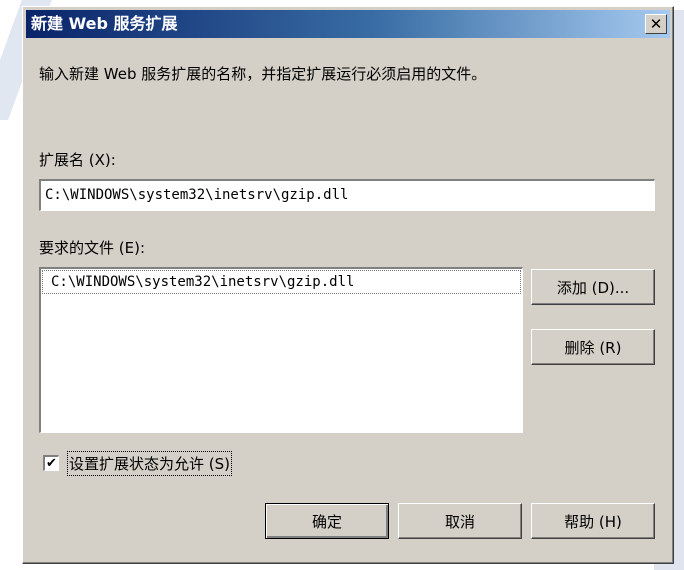 This screenshot has width=684, height=570. What do you see at coordinates (327, 521) in the screenshot?
I see `ok-button: 确定` at bounding box center [327, 521].